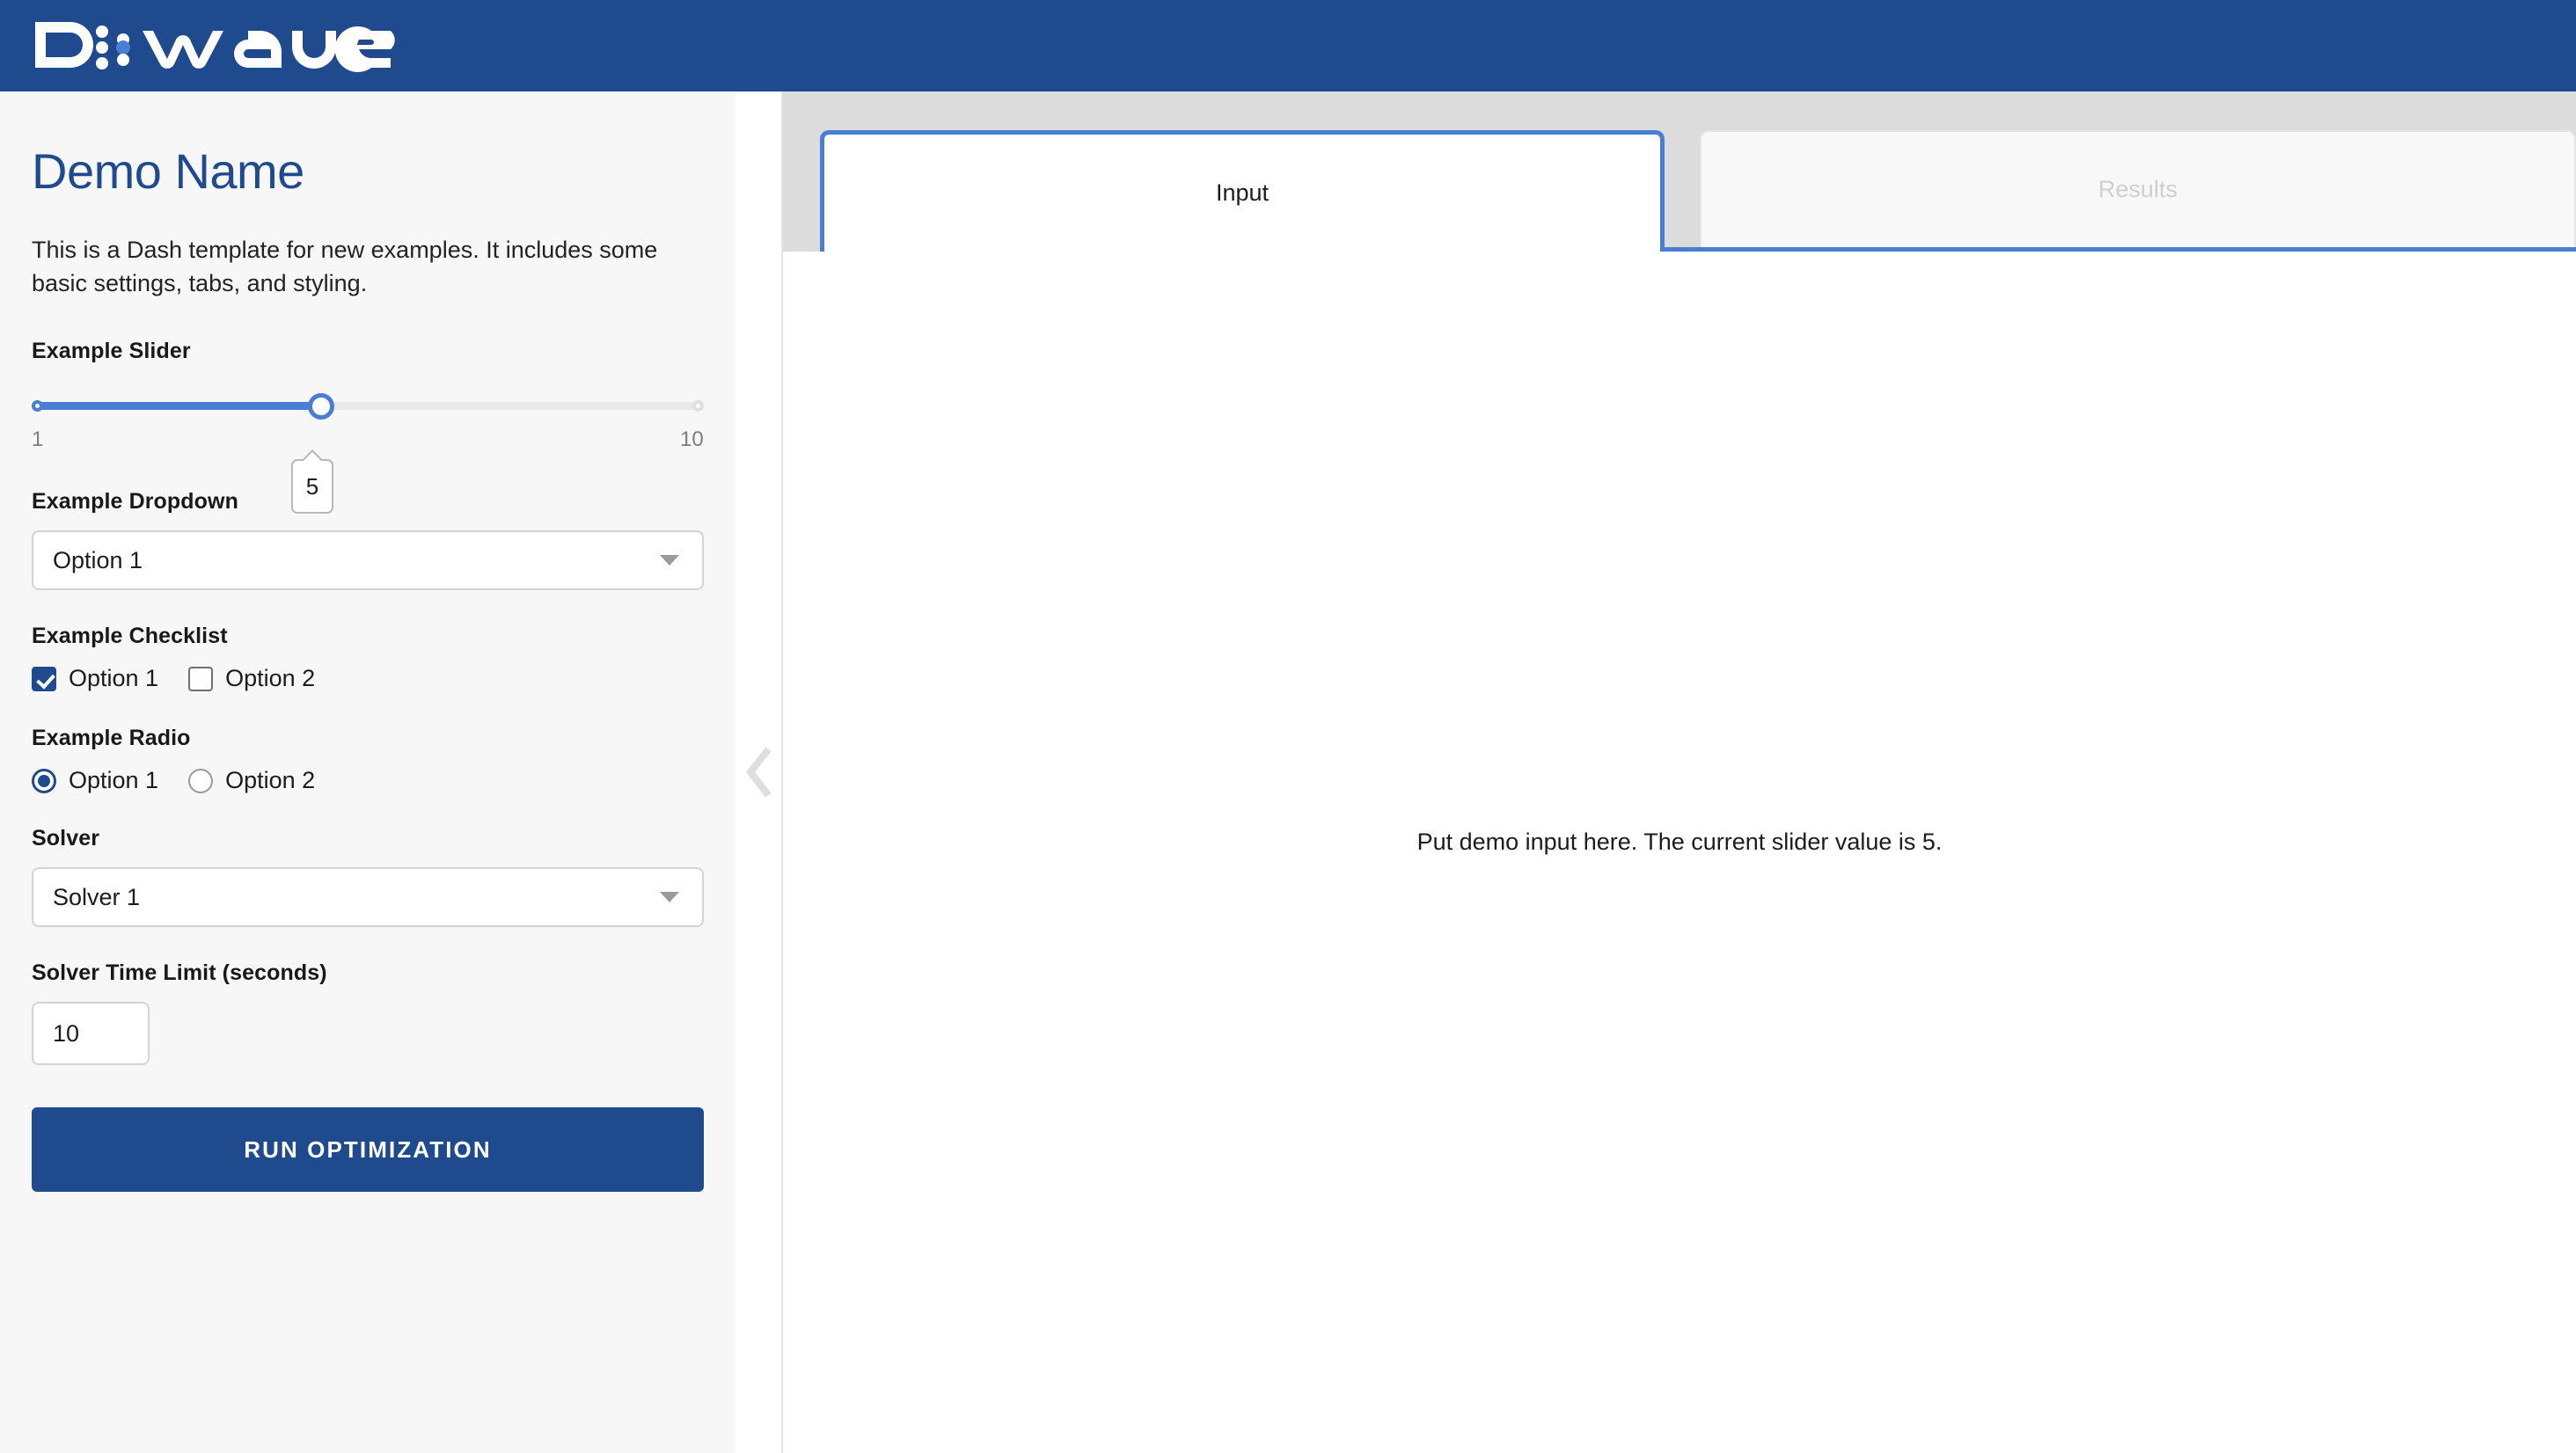  Describe the element at coordinates (37, 406) in the screenshot. I see `slider-mark-min` at that location.